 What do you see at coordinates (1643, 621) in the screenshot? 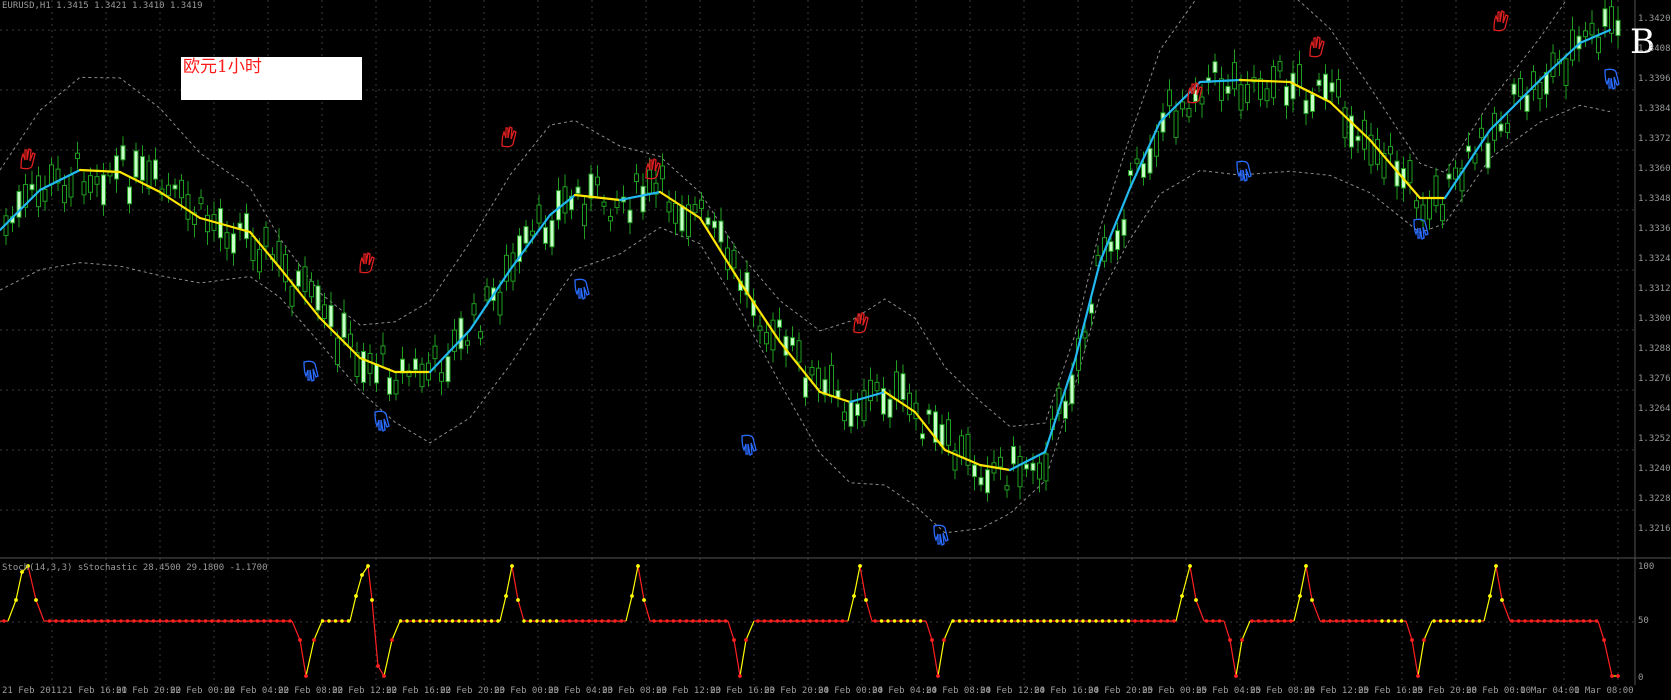
I see `indicator-axis-label: 50` at bounding box center [1643, 621].